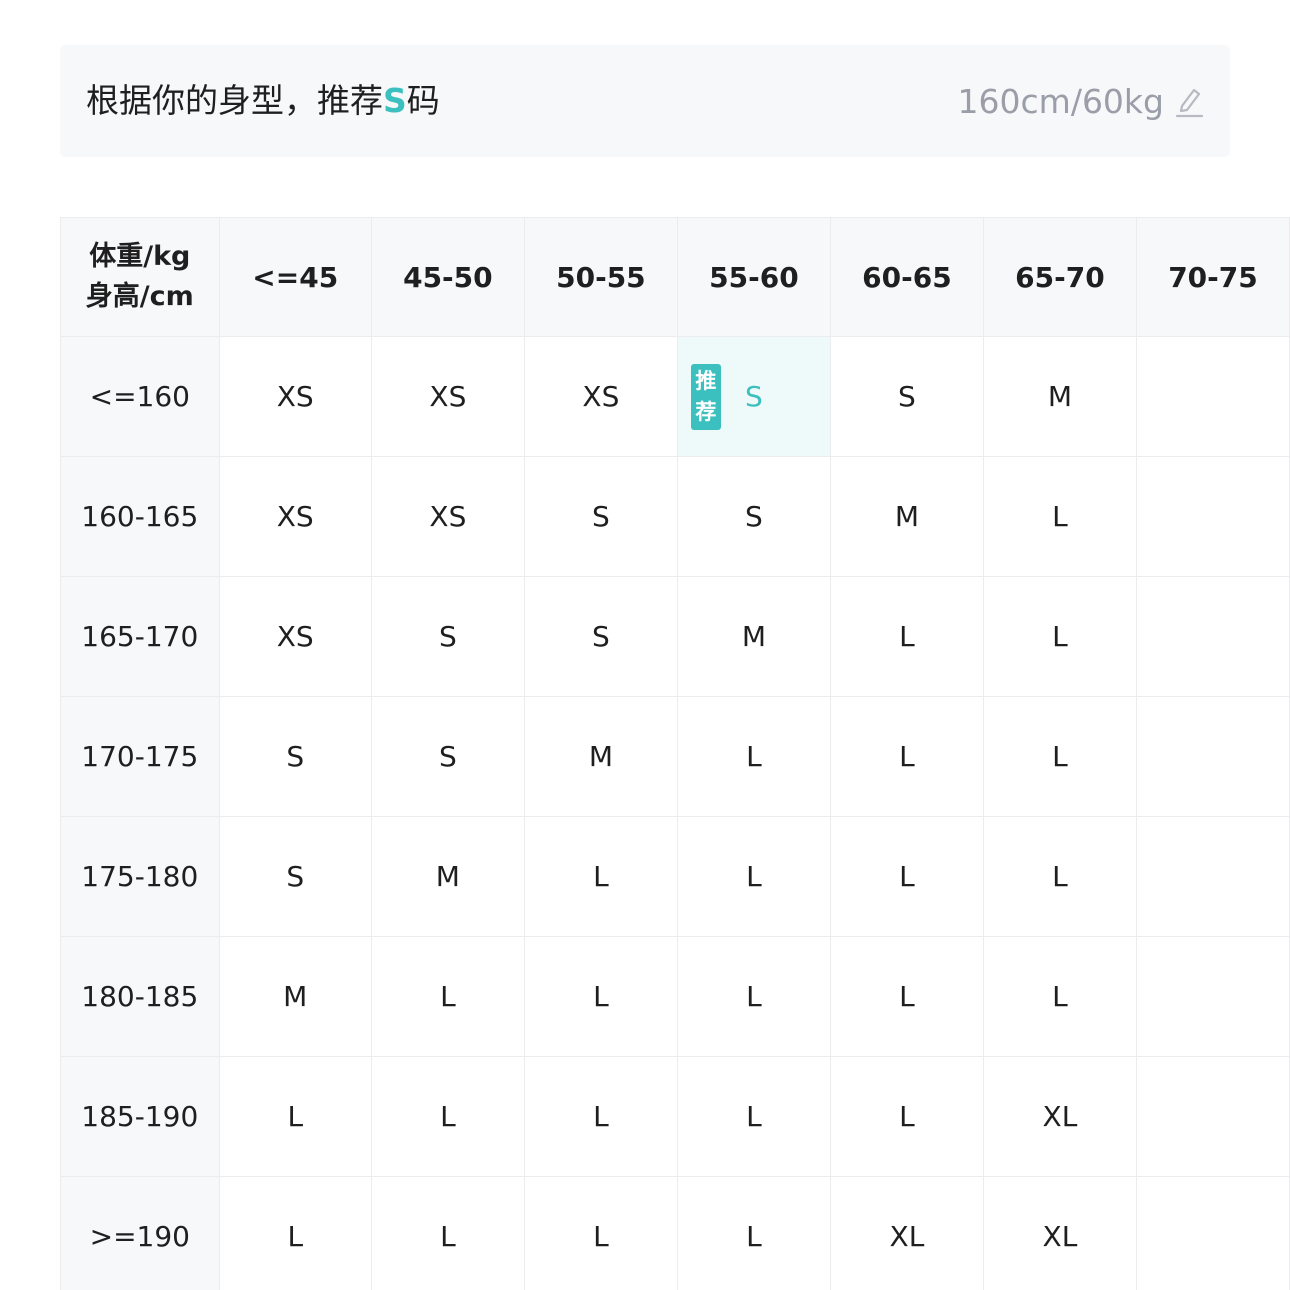 This screenshot has height=1290, width=1290. I want to click on height-row-header: 165-170, so click(140, 636).